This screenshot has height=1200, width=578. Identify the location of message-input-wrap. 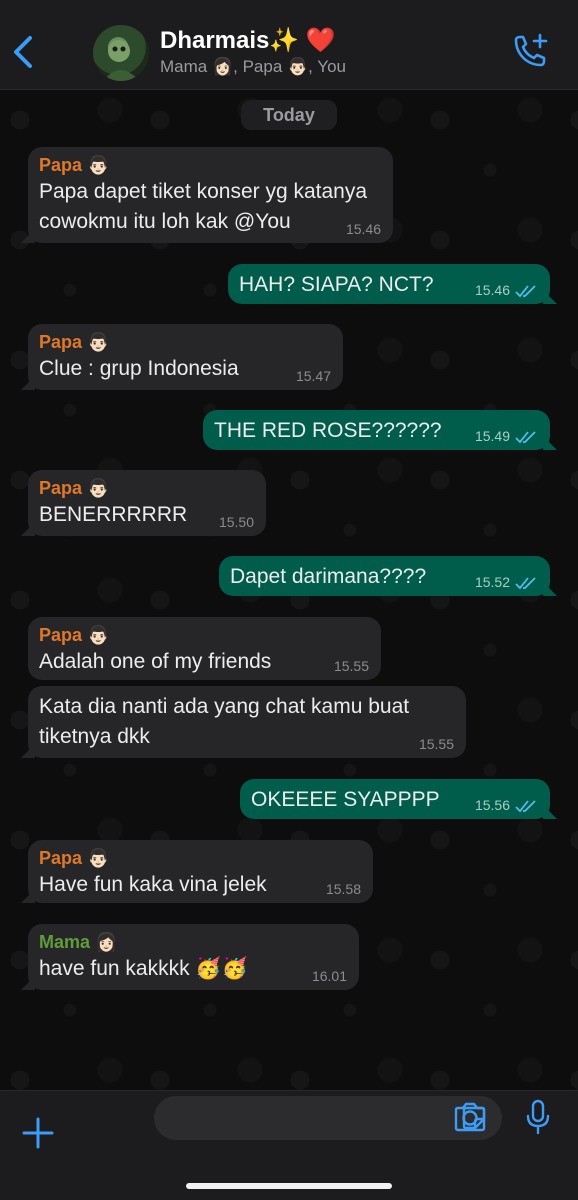
(289, 1117).